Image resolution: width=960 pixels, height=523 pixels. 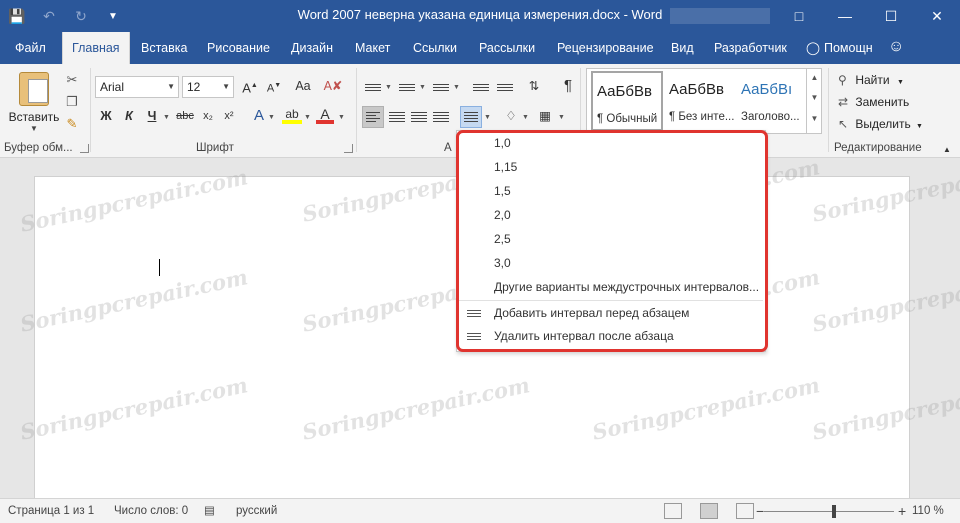 I want to click on zoom-slider, so click(x=829, y=511).